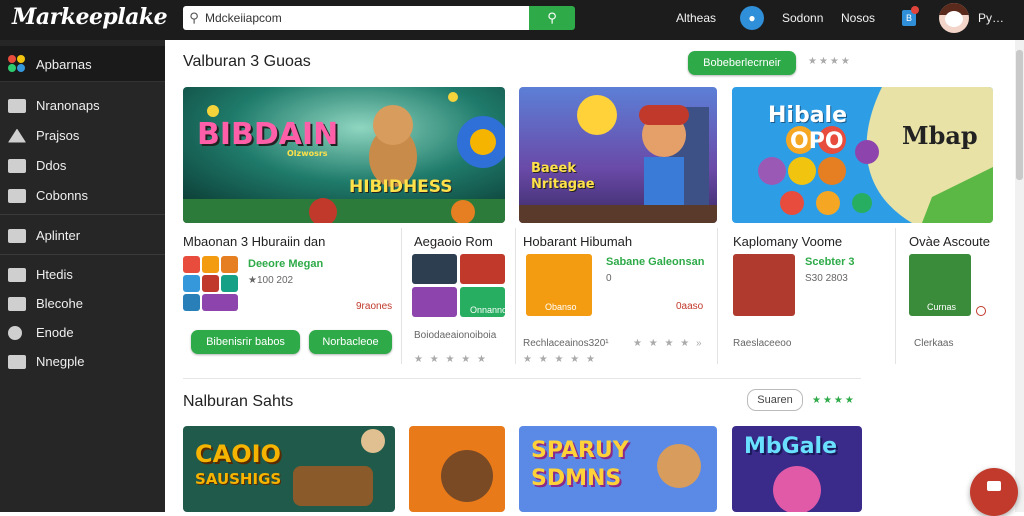  What do you see at coordinates (211, 284) in the screenshot?
I see `app-icon-grid` at bounding box center [211, 284].